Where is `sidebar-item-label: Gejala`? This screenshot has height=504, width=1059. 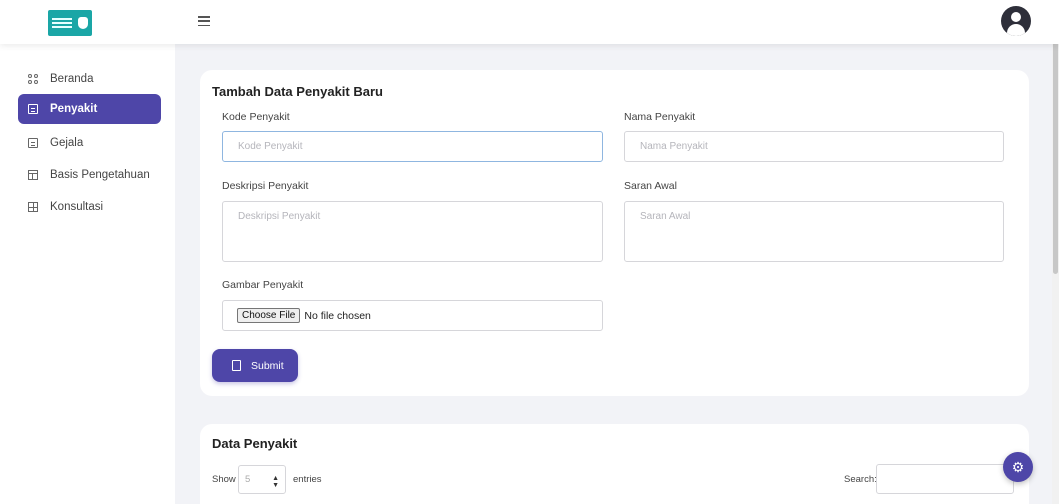
sidebar-item-label: Gejala is located at coordinates (67, 143).